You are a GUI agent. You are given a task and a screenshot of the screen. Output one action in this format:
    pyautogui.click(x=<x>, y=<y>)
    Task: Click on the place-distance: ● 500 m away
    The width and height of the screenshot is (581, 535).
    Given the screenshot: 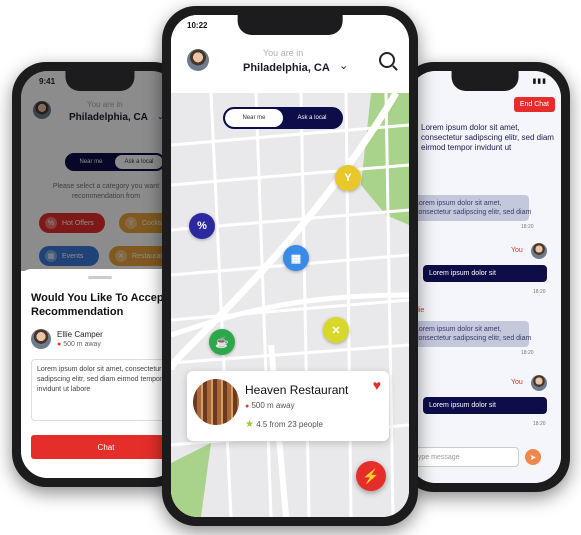 What is the action you would take?
    pyautogui.click(x=270, y=405)
    